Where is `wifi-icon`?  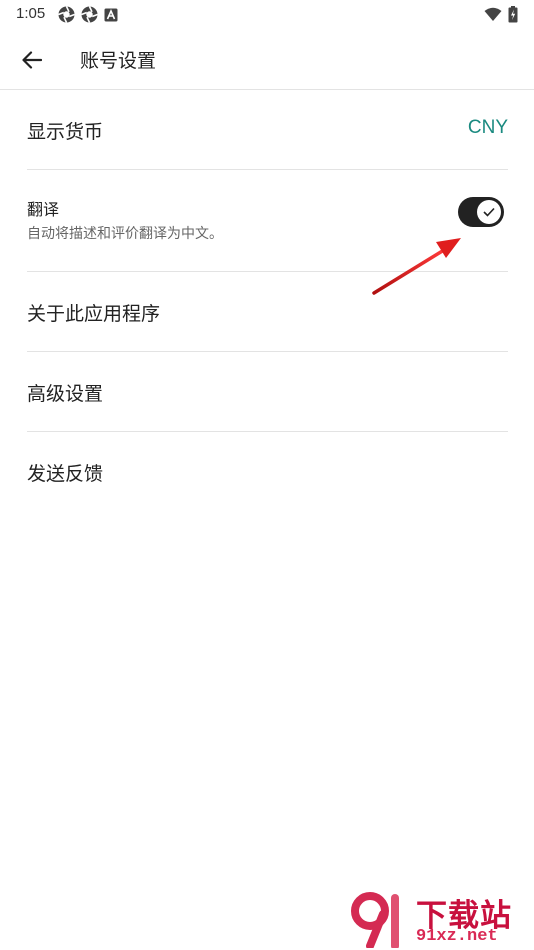 wifi-icon is located at coordinates (493, 14).